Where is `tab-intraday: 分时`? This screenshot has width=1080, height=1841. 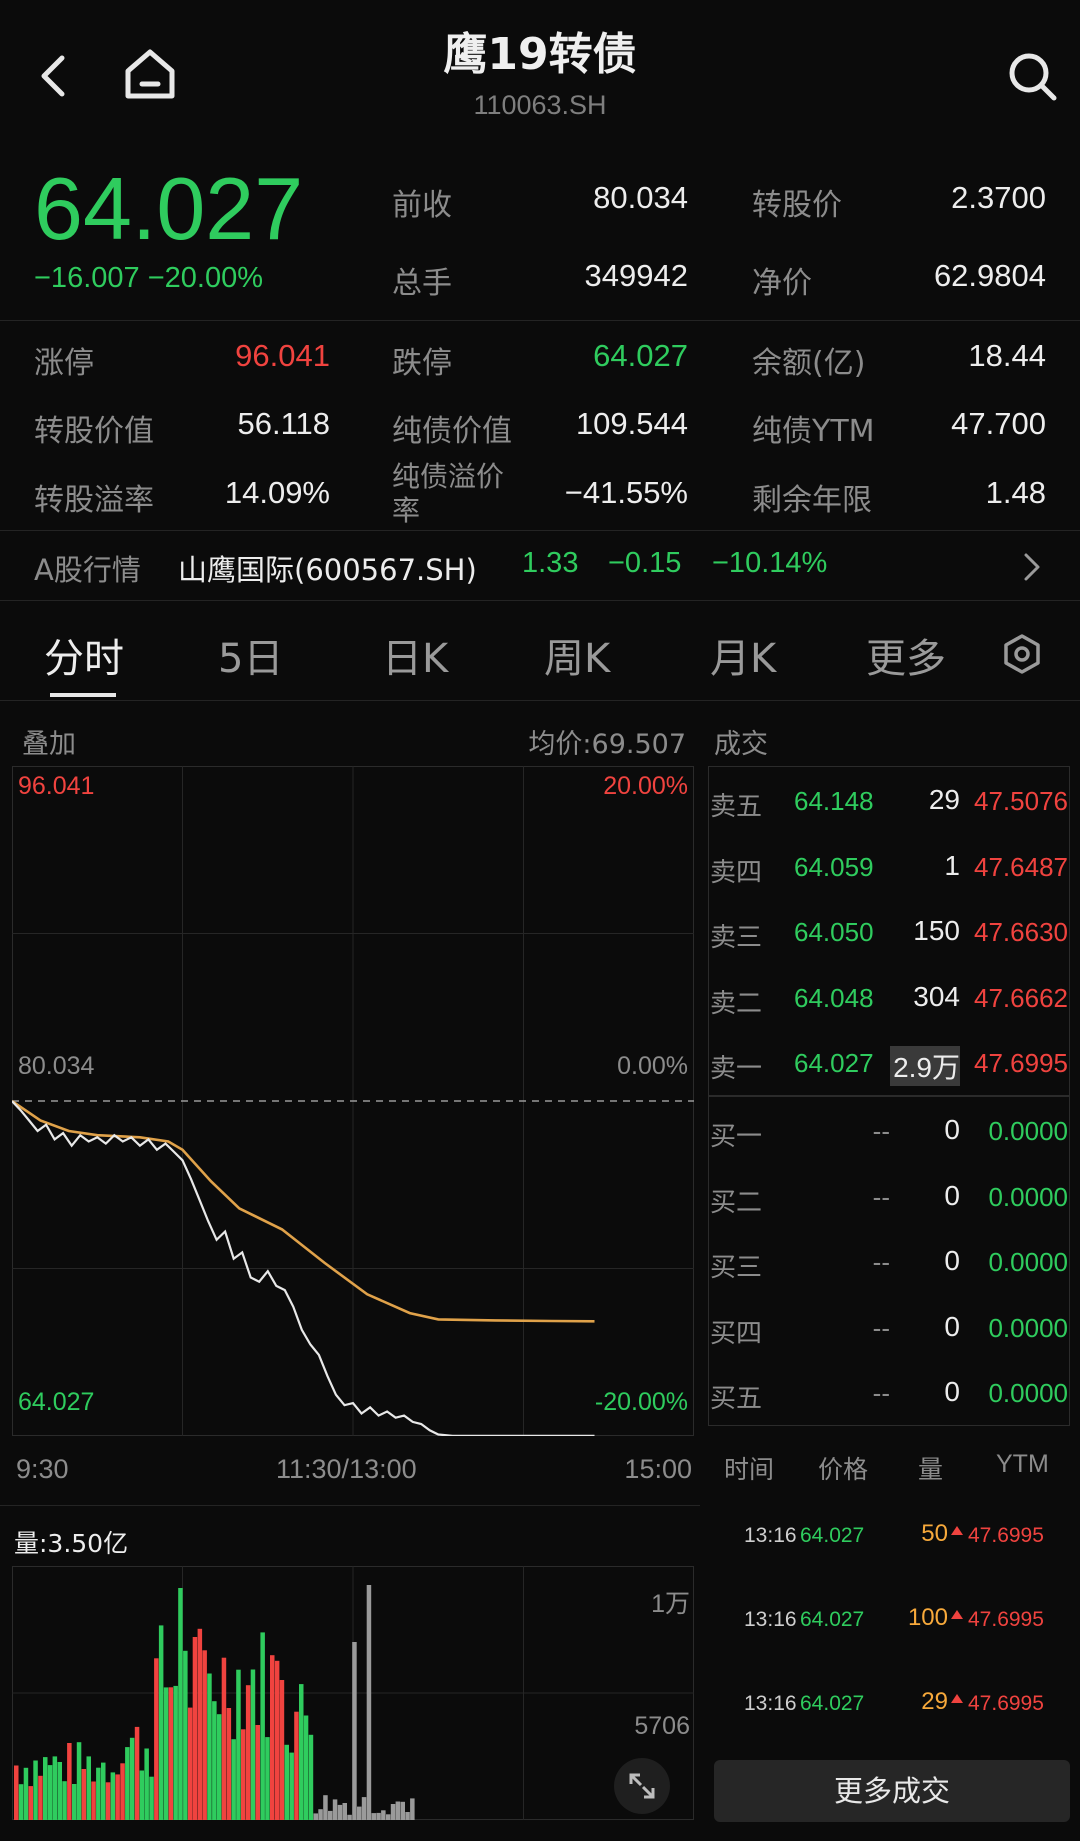
tab-intraday: 分时 is located at coordinates (84, 655).